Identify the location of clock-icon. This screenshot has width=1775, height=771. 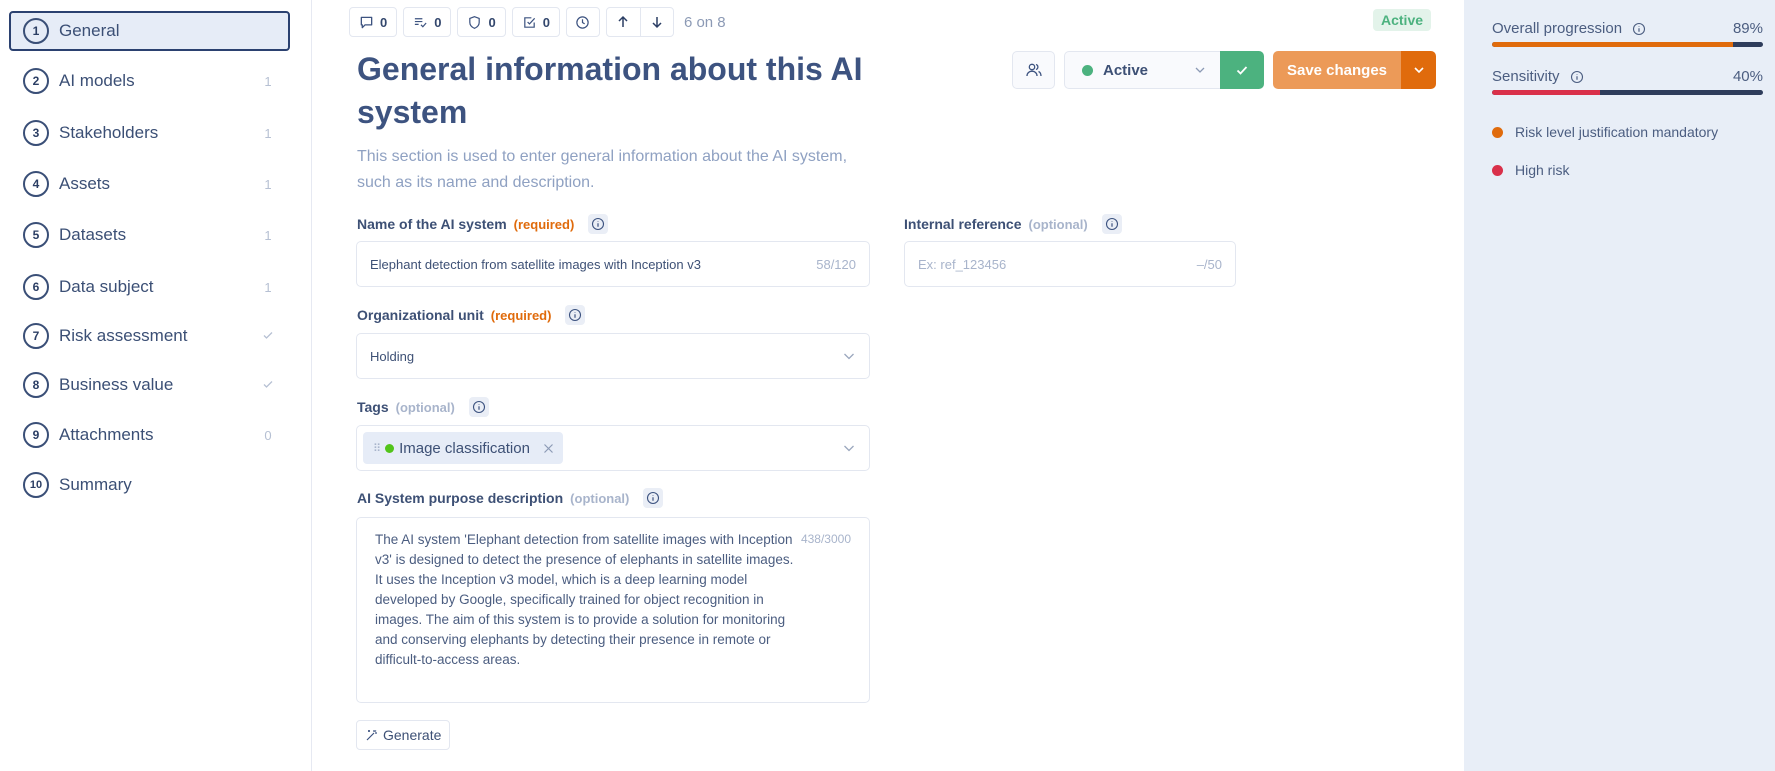
(583, 22).